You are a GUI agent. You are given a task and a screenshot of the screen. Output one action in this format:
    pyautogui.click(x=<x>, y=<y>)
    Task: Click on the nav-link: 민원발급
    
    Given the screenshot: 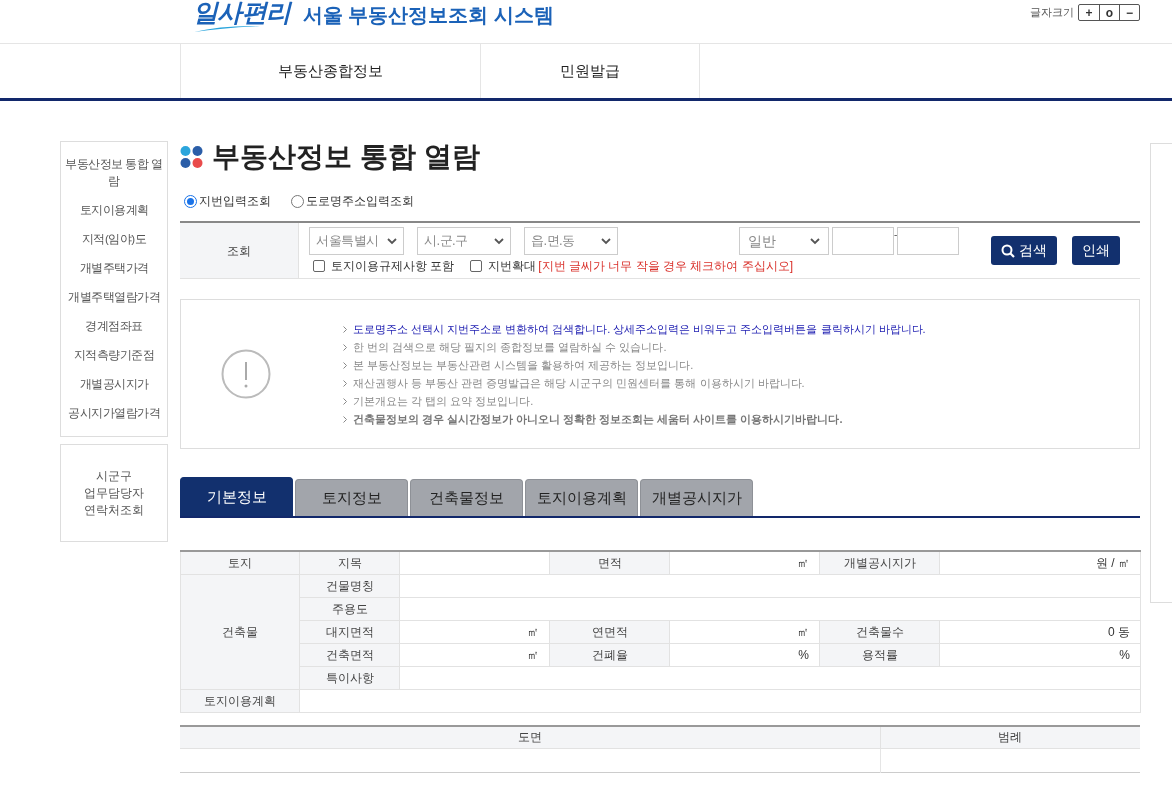 What is the action you would take?
    pyautogui.click(x=590, y=71)
    